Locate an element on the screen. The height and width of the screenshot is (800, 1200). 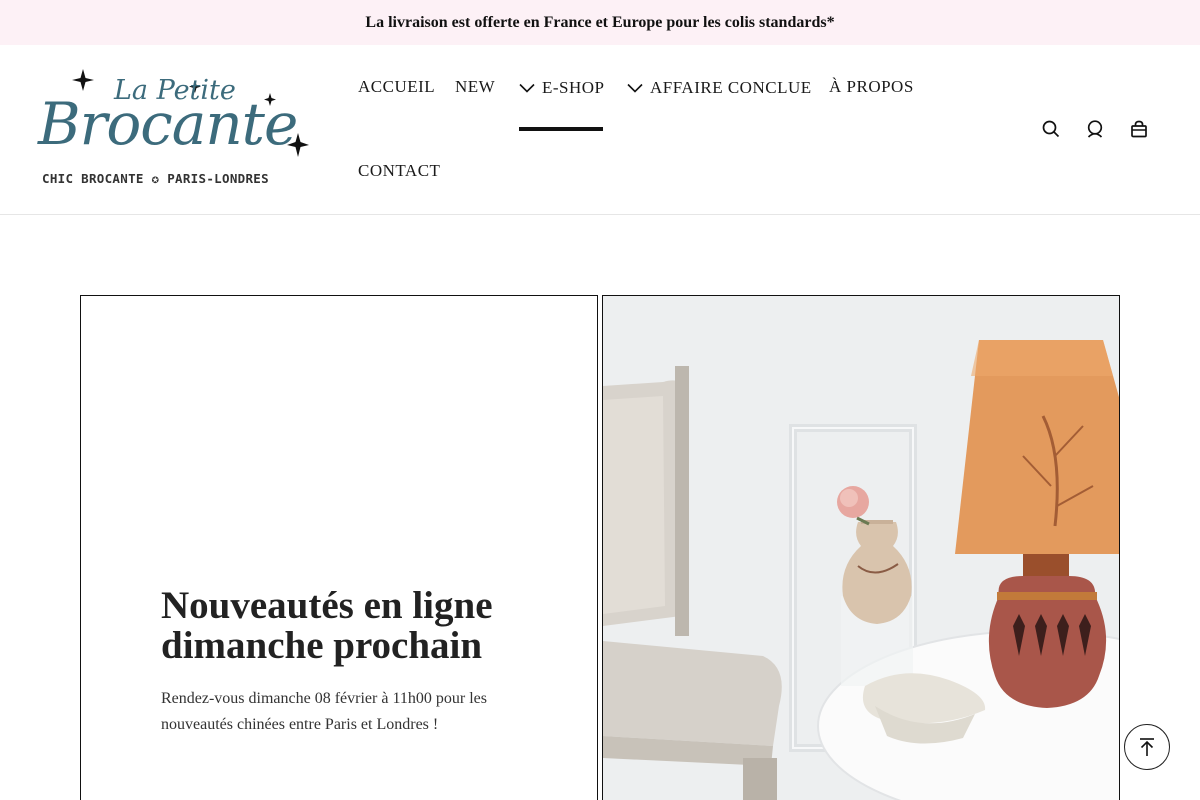
nav-item-accueil: ACCUEIL is located at coordinates (396, 87).